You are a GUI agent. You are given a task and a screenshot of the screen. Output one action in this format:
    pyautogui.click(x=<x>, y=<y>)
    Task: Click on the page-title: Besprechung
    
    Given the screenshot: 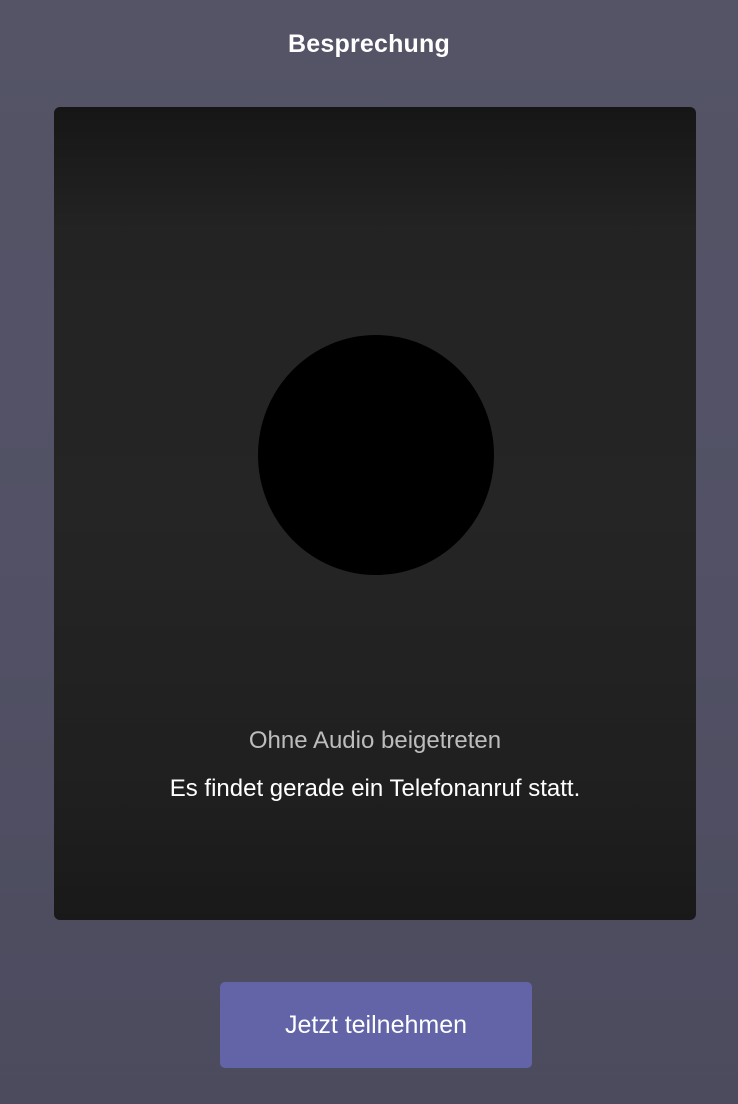 What is the action you would take?
    pyautogui.click(x=369, y=44)
    